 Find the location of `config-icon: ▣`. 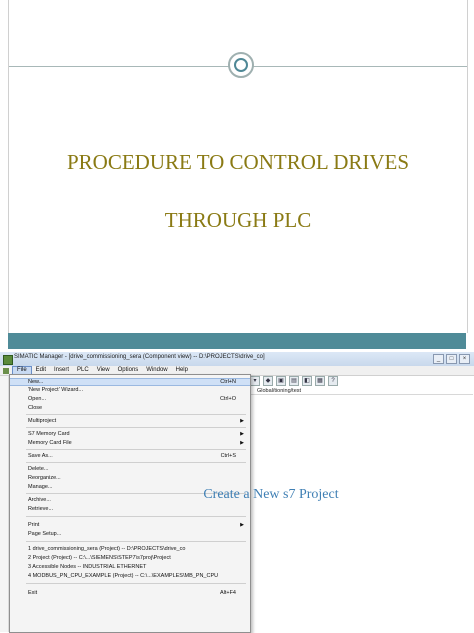

config-icon: ▣ is located at coordinates (281, 381).